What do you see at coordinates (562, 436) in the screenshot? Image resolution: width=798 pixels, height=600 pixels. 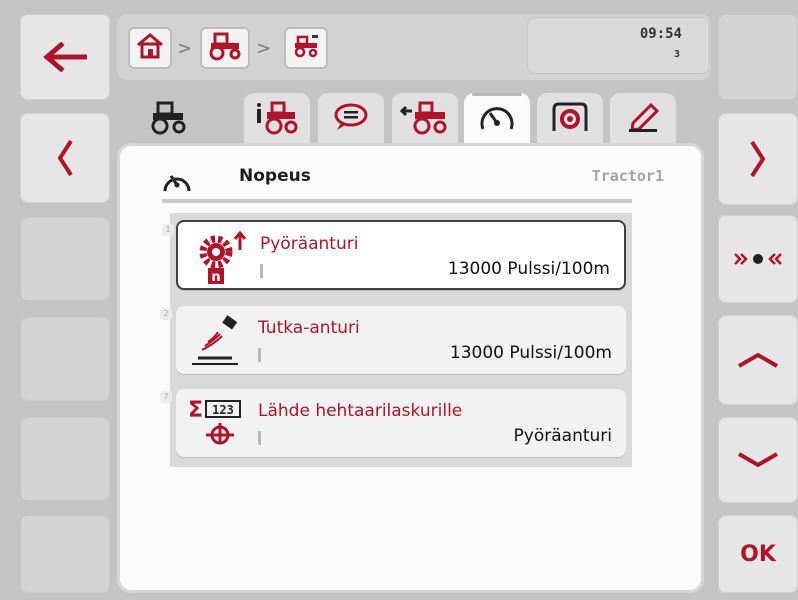 I see `item-value: Pyöräanturi` at bounding box center [562, 436].